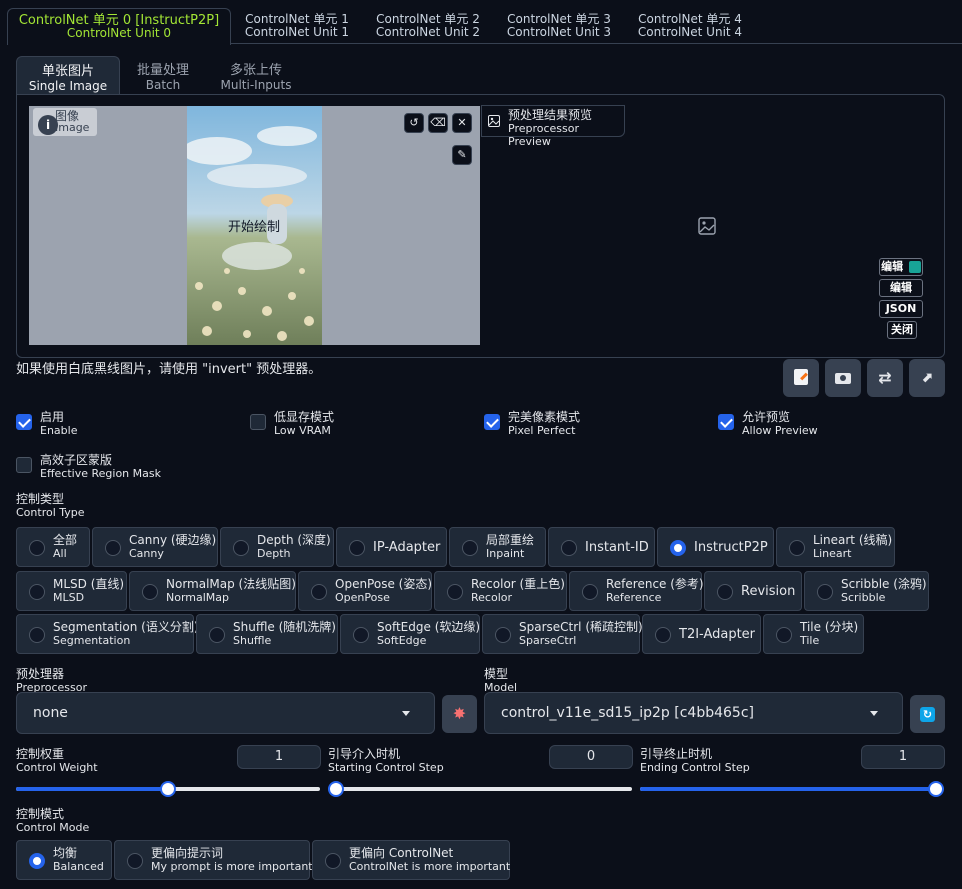  I want to click on control-type-instructp2p: InstructP2P, so click(715, 547).